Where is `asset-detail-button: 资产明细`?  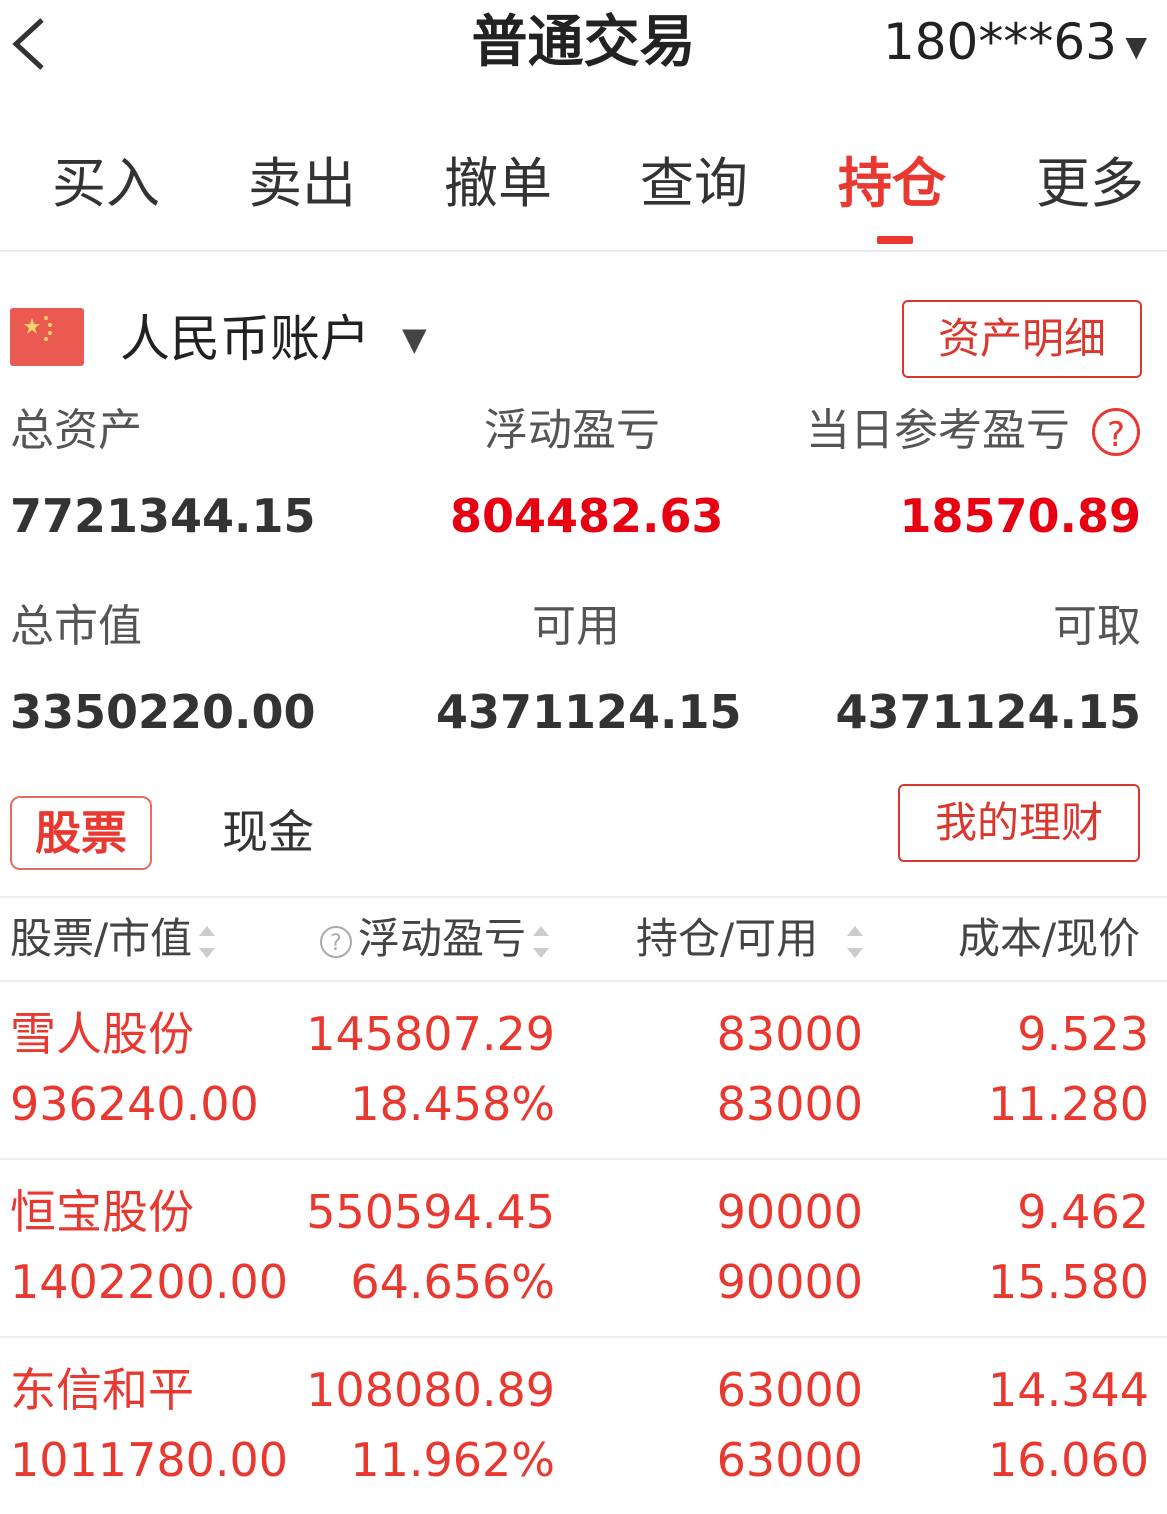 asset-detail-button: 资产明细 is located at coordinates (1022, 339).